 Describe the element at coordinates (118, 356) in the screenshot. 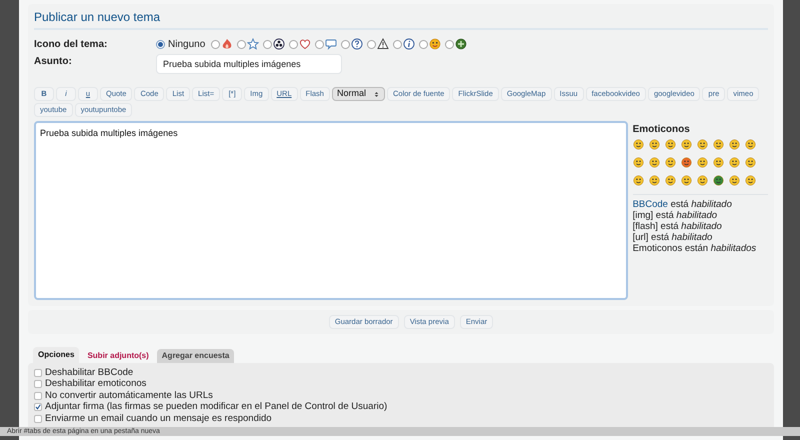

I see `tab: Subir adjunto(s)` at that location.